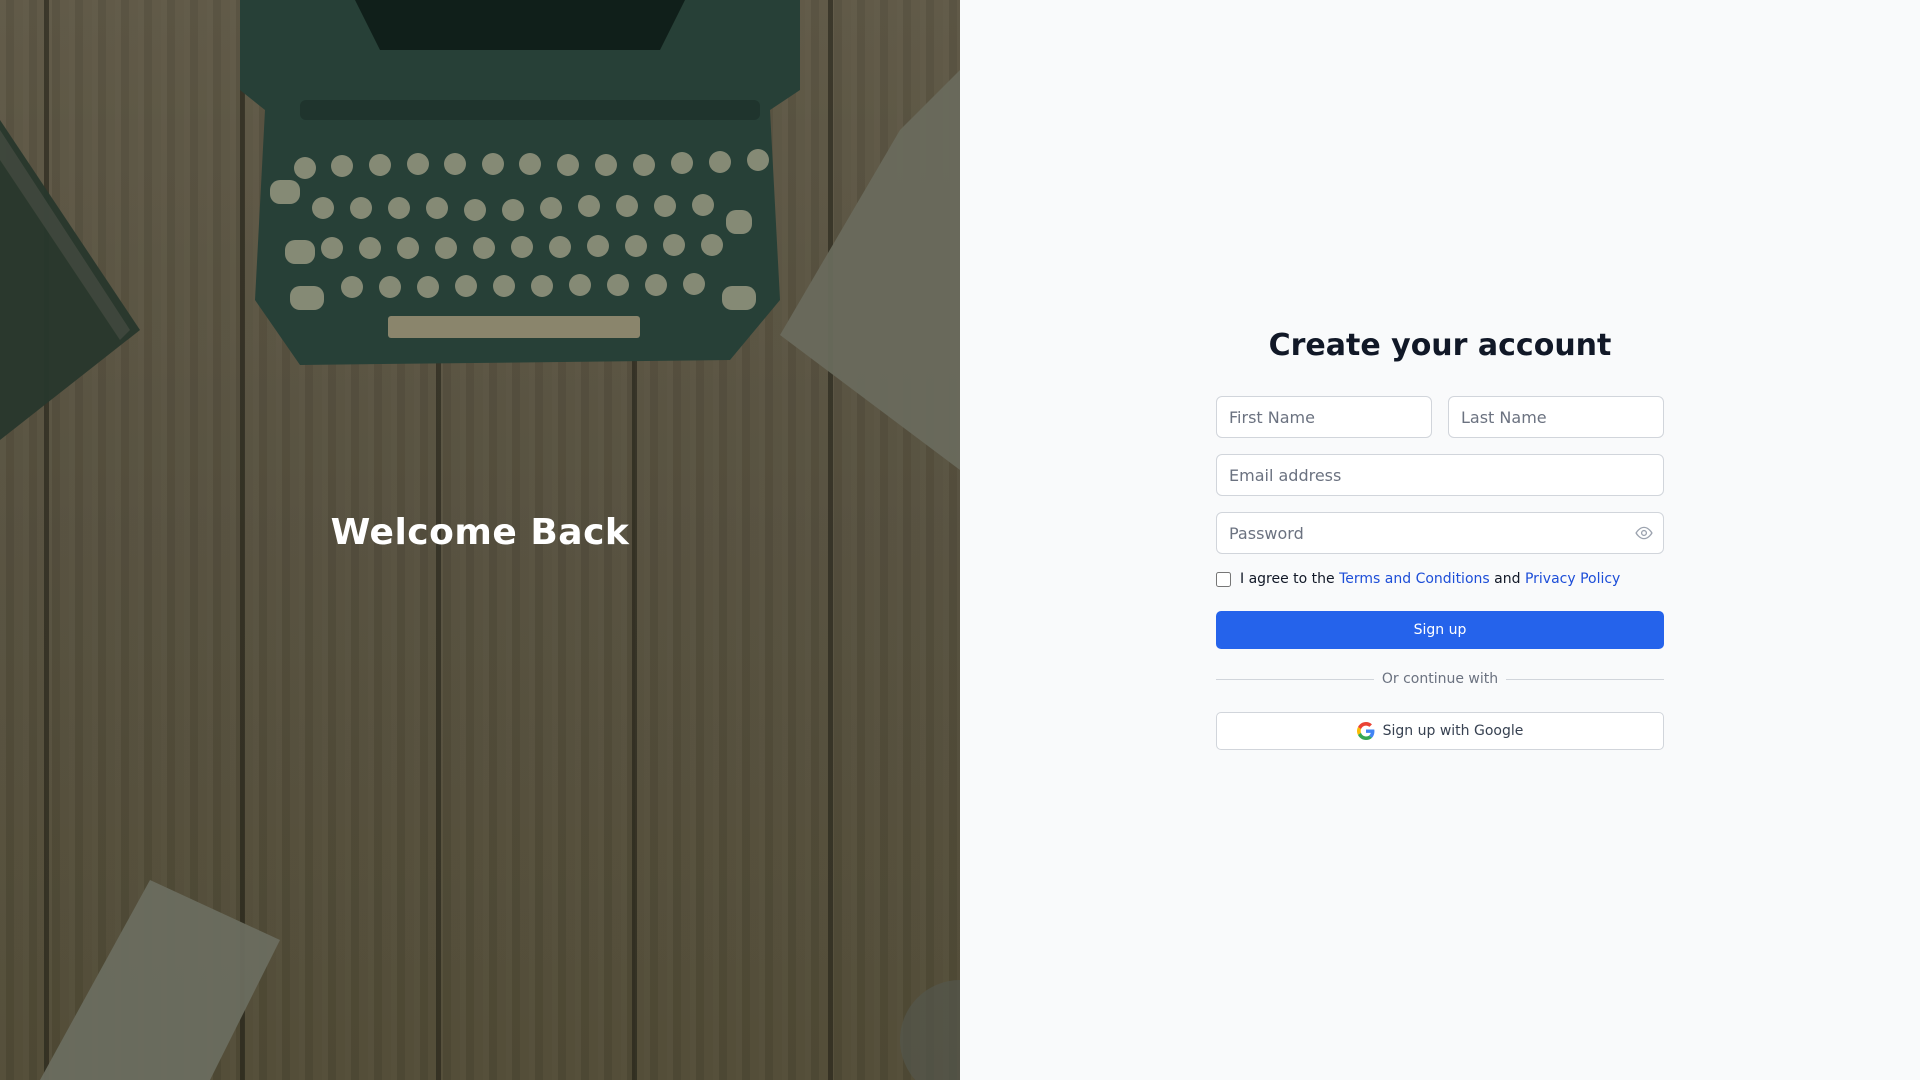 The height and width of the screenshot is (1080, 1920). Describe the element at coordinates (1295, 679) in the screenshot. I see `divider-line-left` at that location.